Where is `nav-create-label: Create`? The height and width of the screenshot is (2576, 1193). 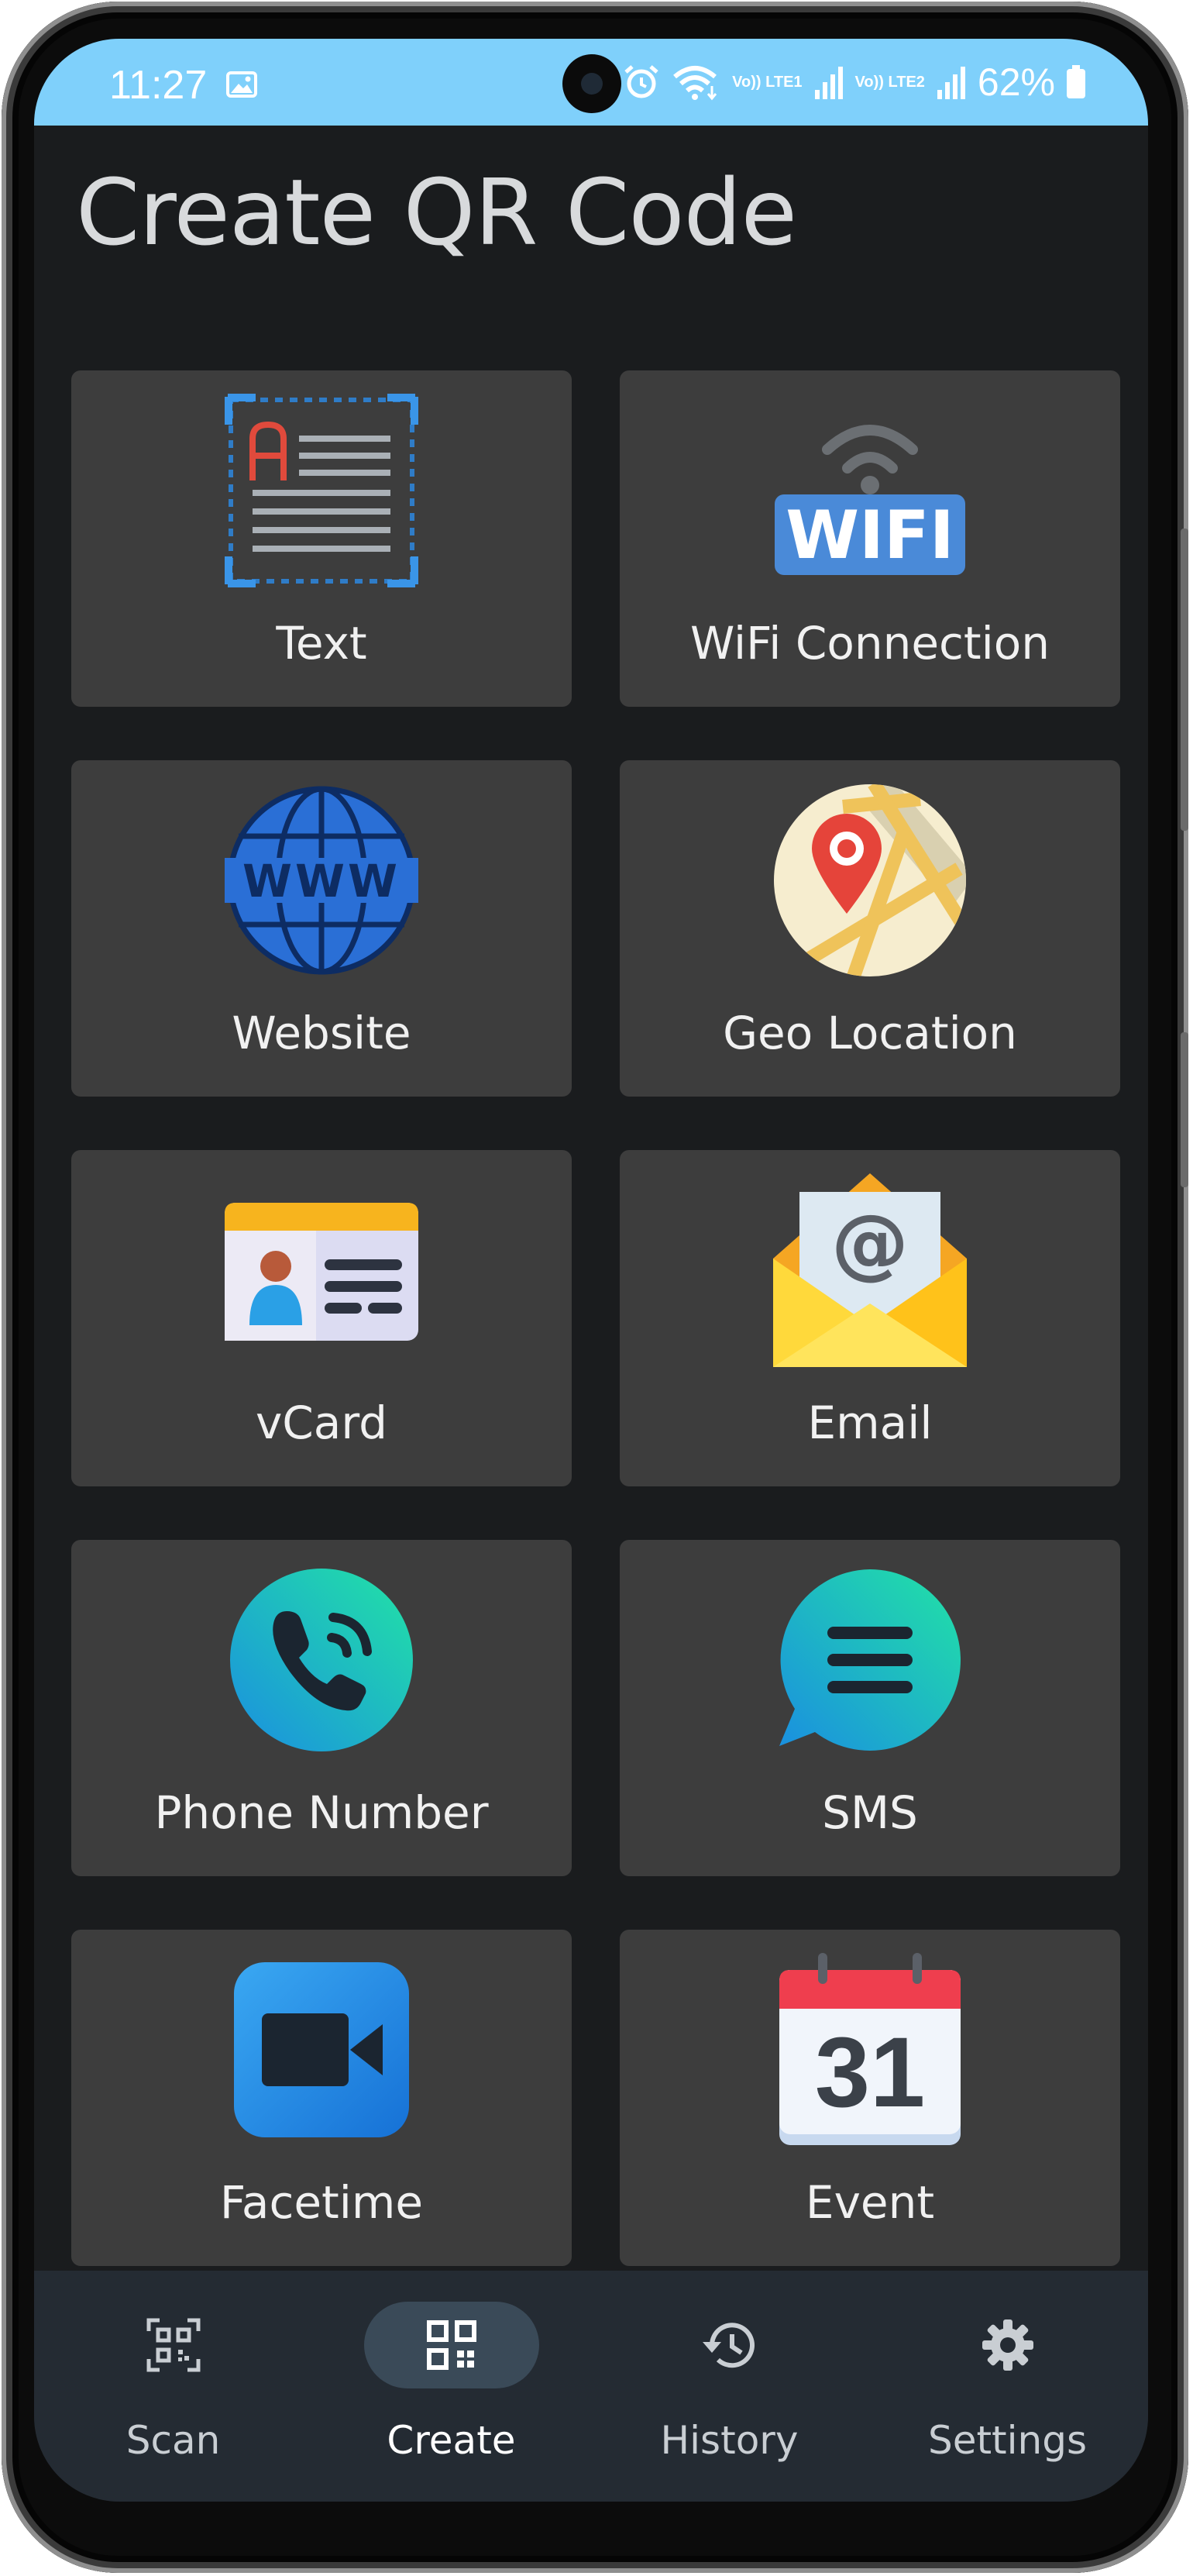 nav-create-label: Create is located at coordinates (451, 2440).